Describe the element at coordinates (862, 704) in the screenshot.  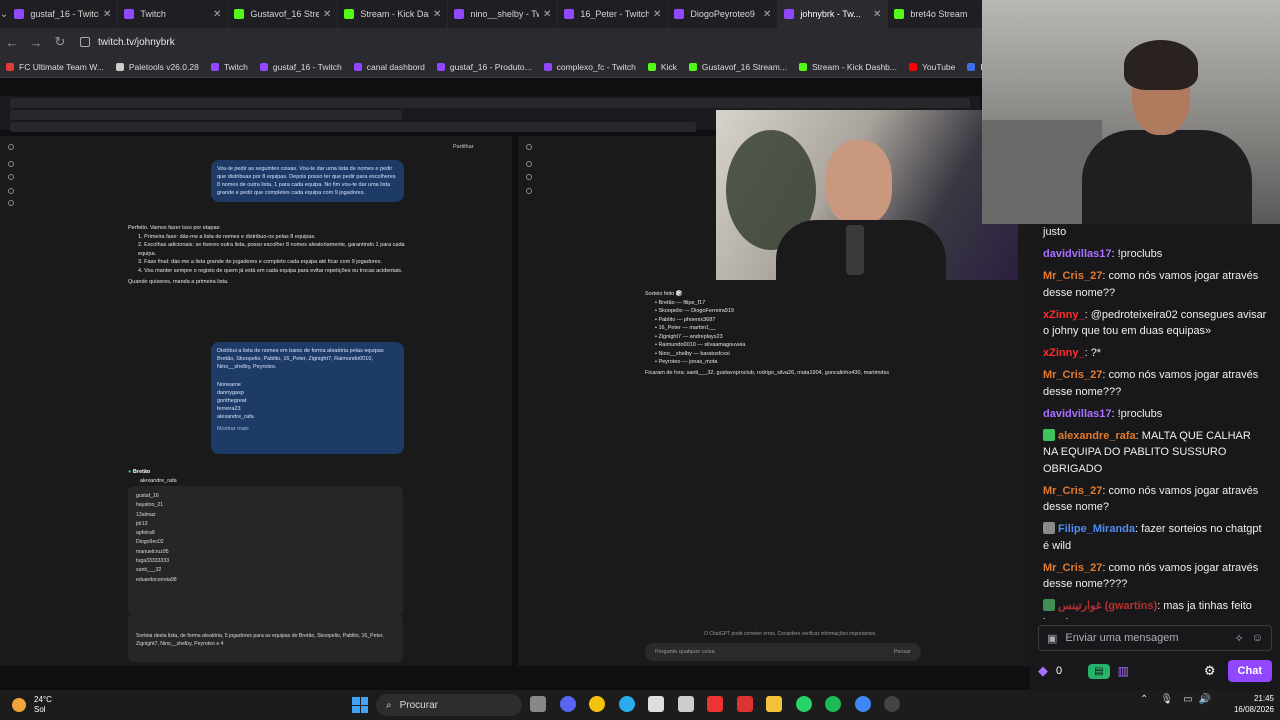
I see `chrome-active-icon` at that location.